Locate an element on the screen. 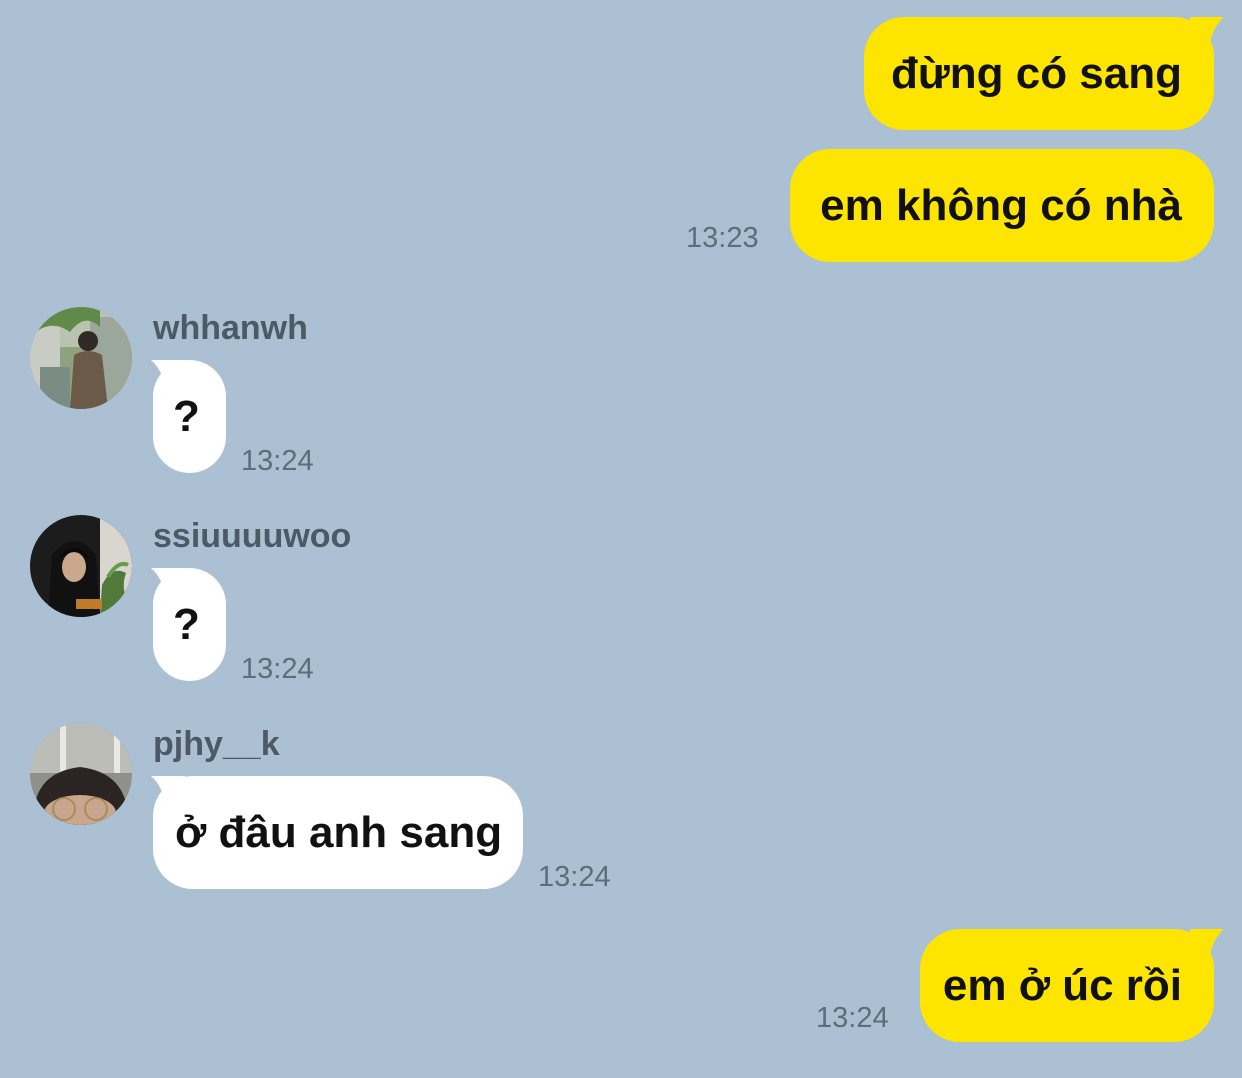 The width and height of the screenshot is (1242, 1078). outgoing-message-bubble: em không có nhà is located at coordinates (1002, 205).